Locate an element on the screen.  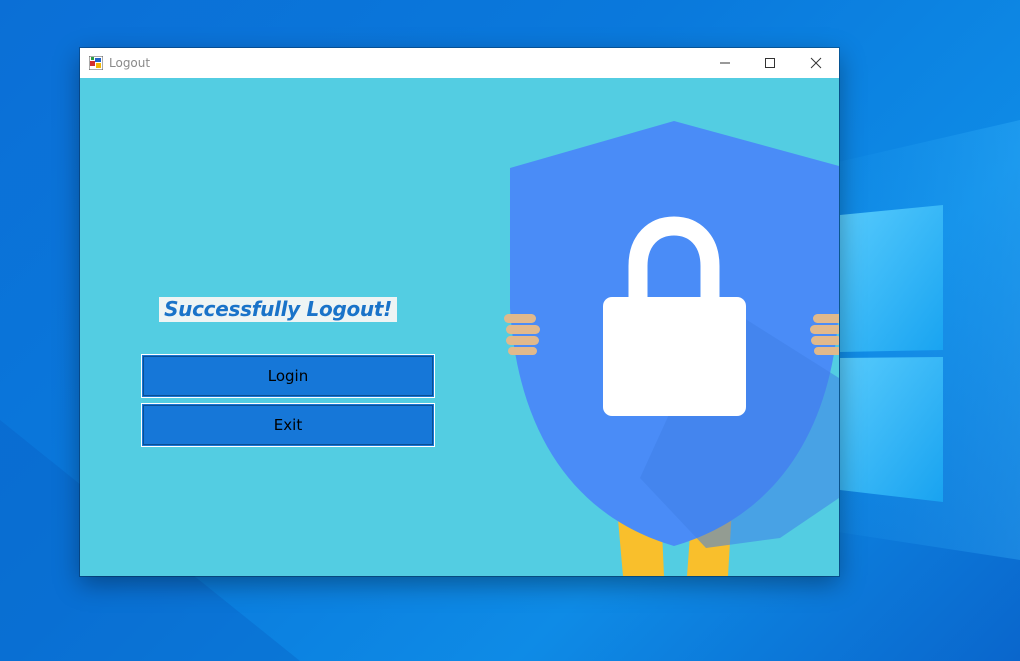
exit-button-label: Exit is located at coordinates (288, 425).